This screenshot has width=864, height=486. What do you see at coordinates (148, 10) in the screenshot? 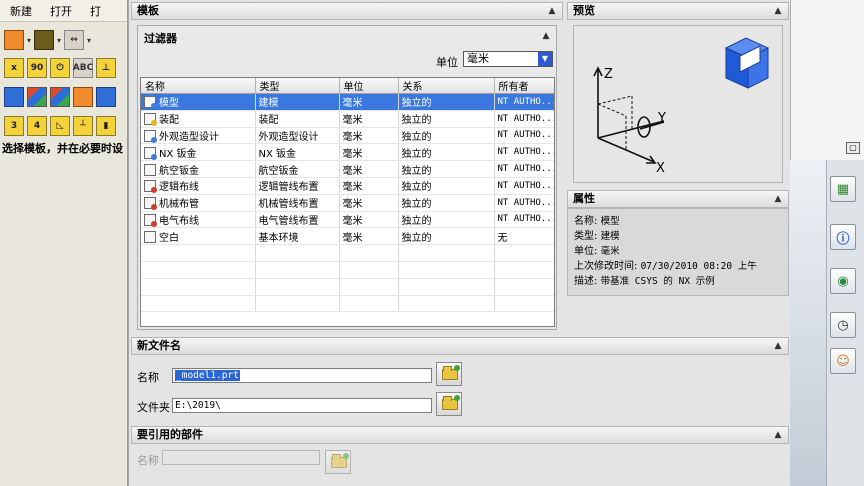
I see `template-section-title: 模板` at bounding box center [148, 10].